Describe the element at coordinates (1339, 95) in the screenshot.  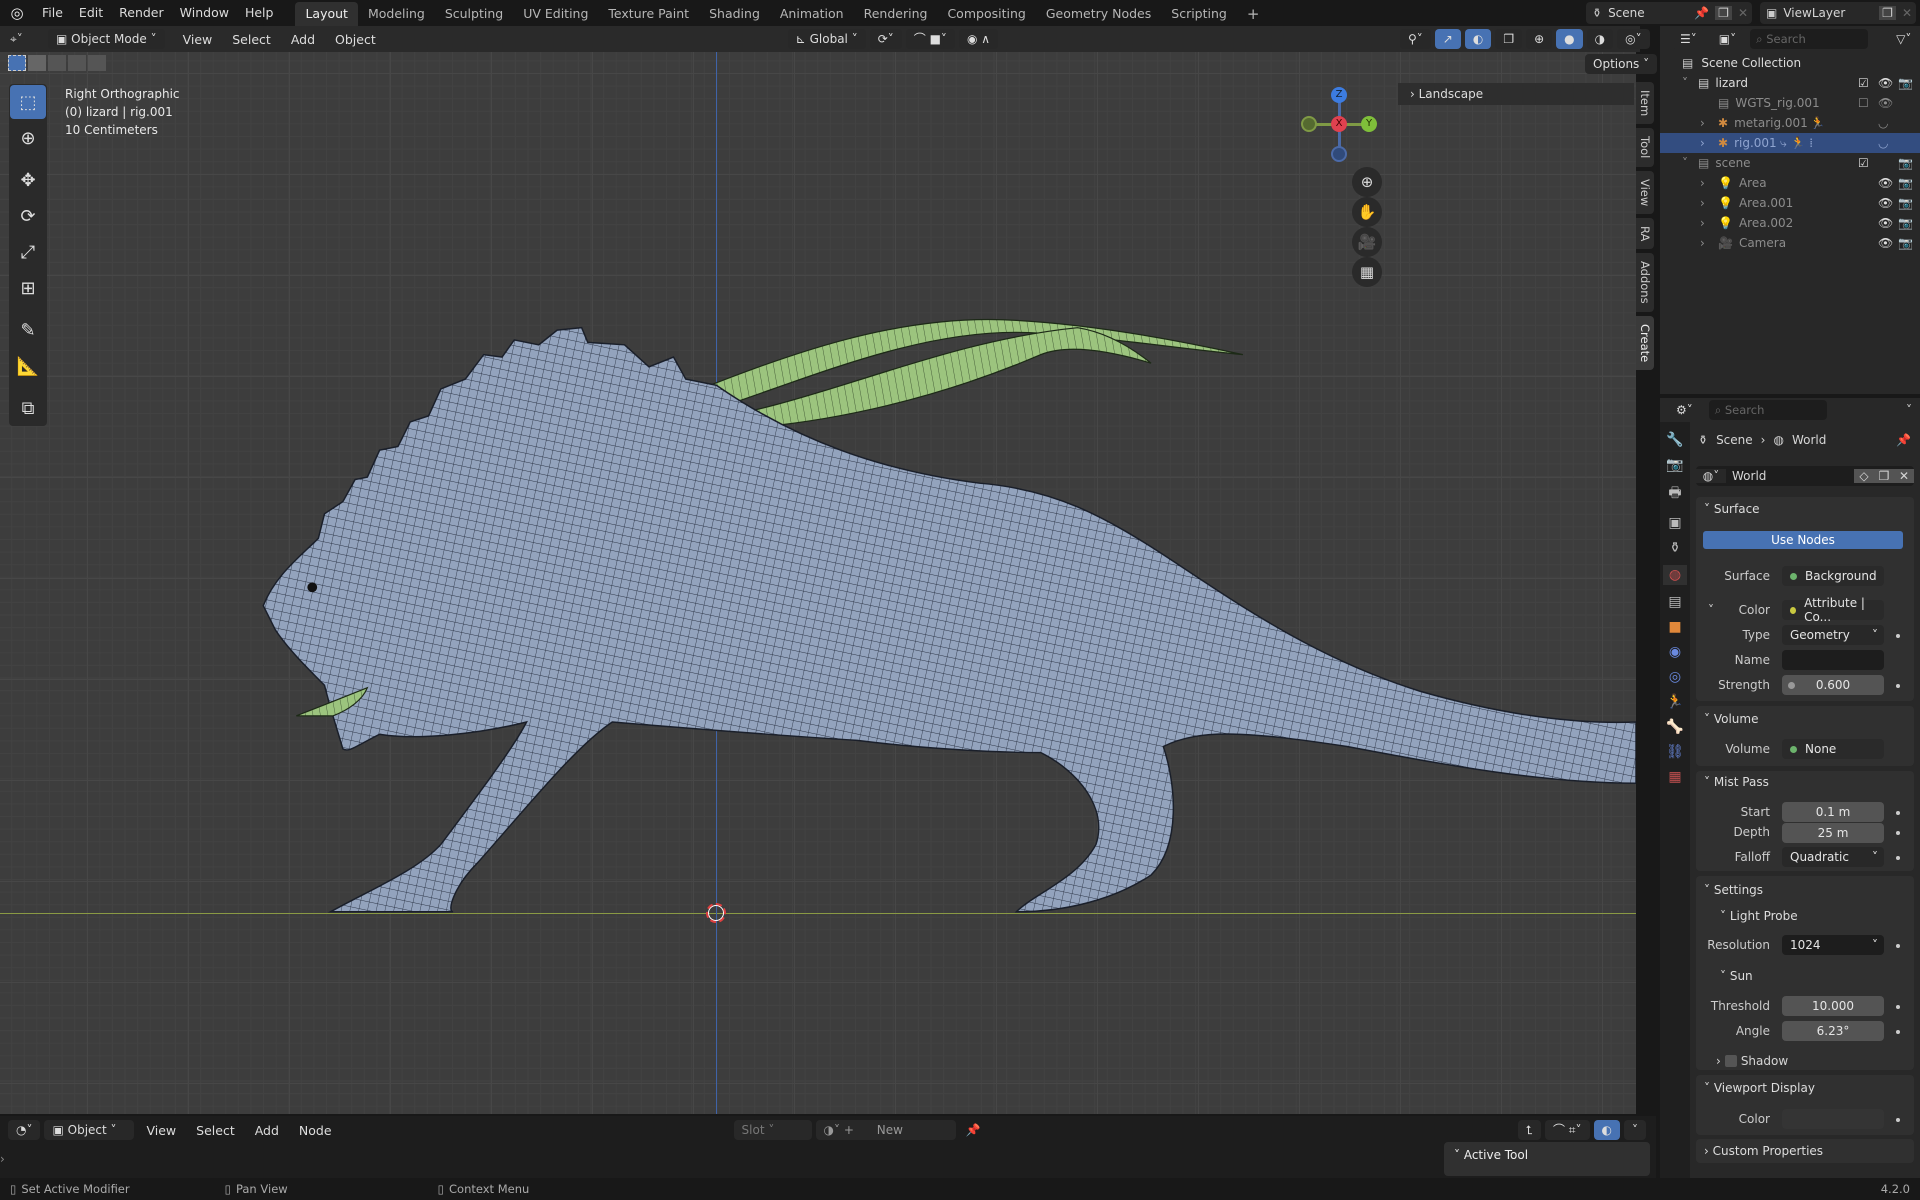
I see `axis-z: Z` at that location.